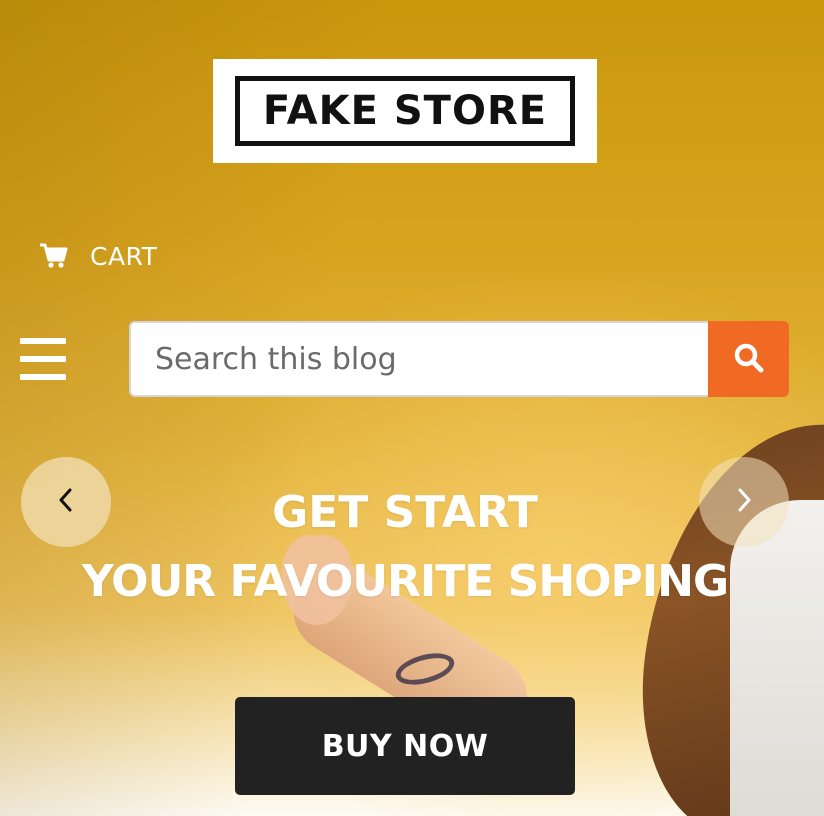 The height and width of the screenshot is (816, 824). I want to click on menu-bar-top, so click(43, 341).